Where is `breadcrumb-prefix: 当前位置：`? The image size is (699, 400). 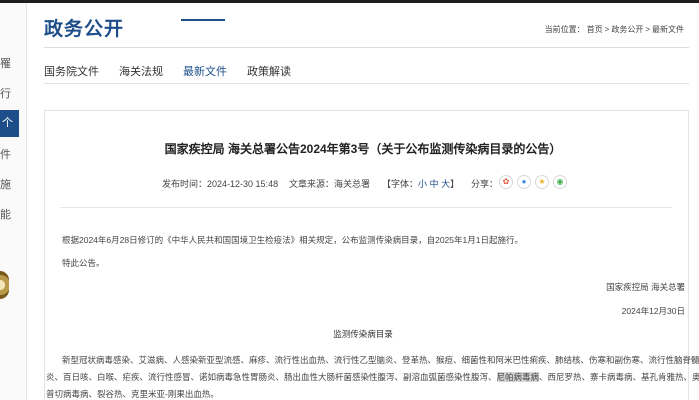 breadcrumb-prefix: 当前位置： is located at coordinates (564, 29).